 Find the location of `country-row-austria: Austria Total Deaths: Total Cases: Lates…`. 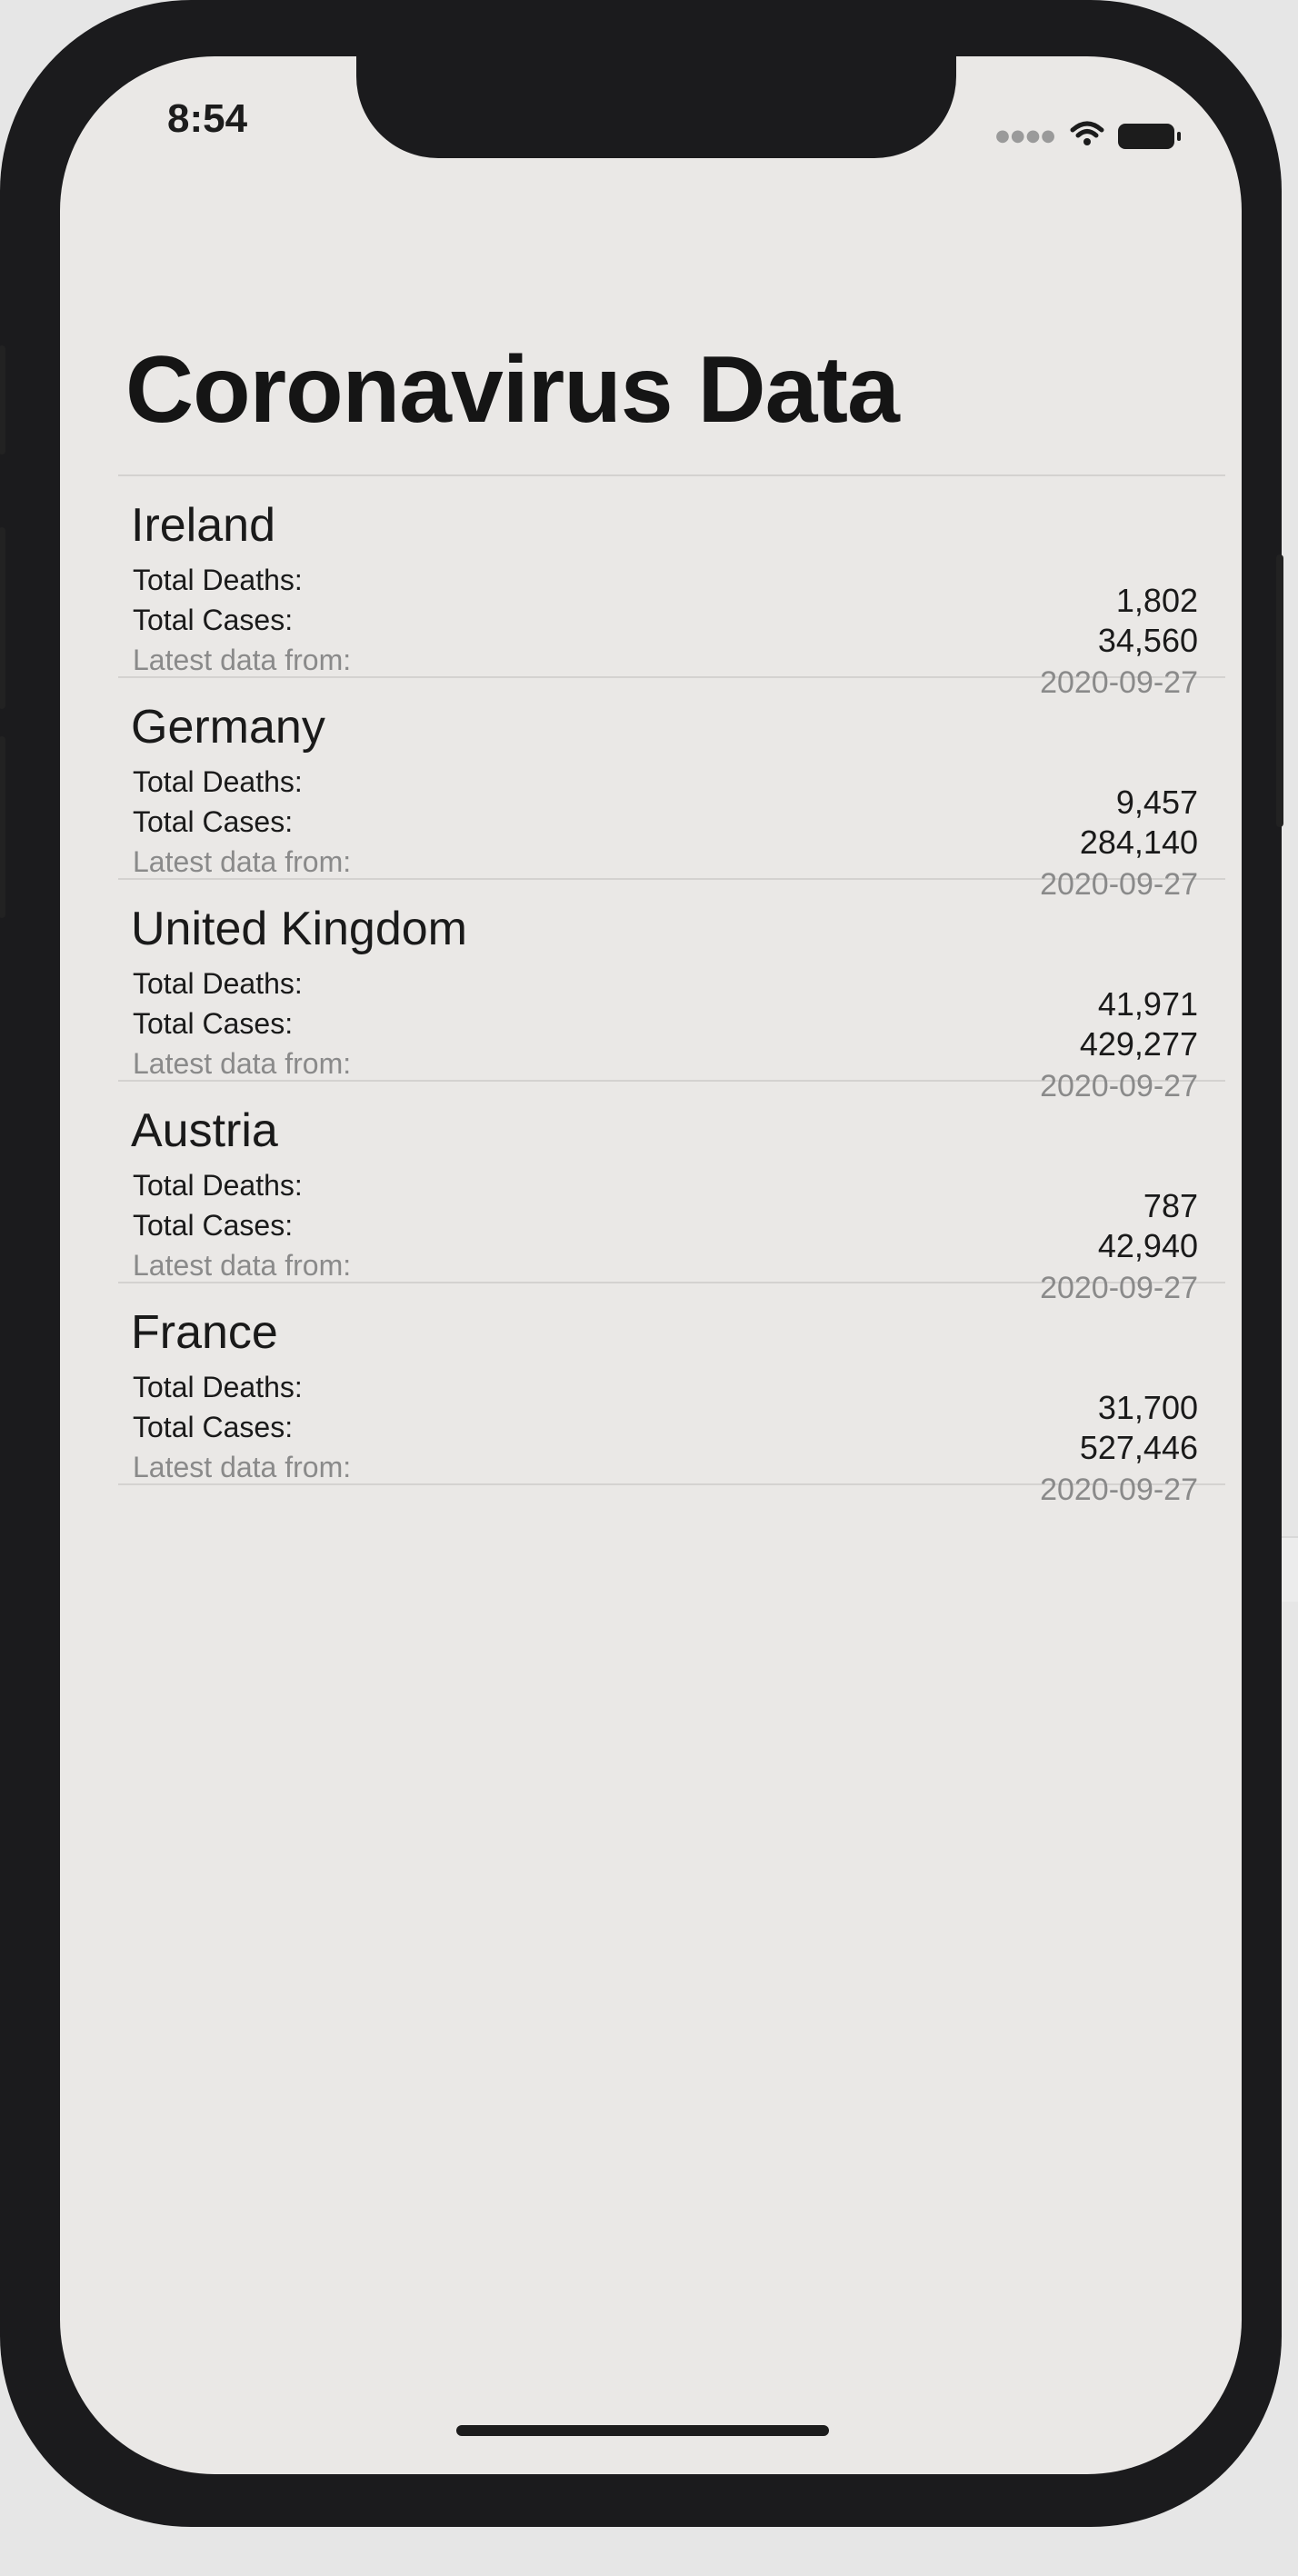

country-row-austria: Austria Total Deaths: Total Cases: Lates… is located at coordinates (671, 1193).